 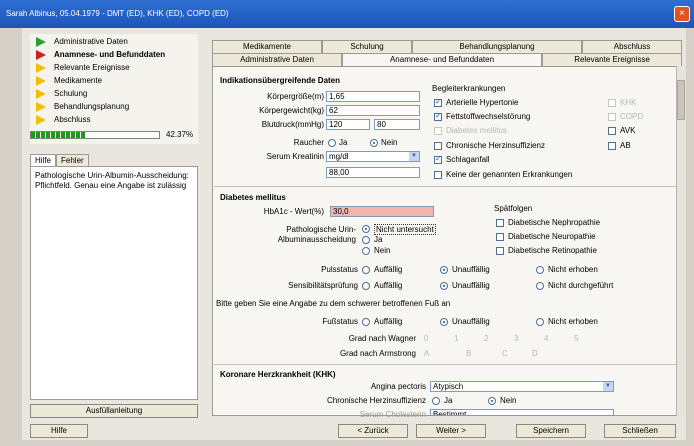 What do you see at coordinates (253, 197) in the screenshot?
I see `section-title-diabetes: Diabetes mellitus` at bounding box center [253, 197].